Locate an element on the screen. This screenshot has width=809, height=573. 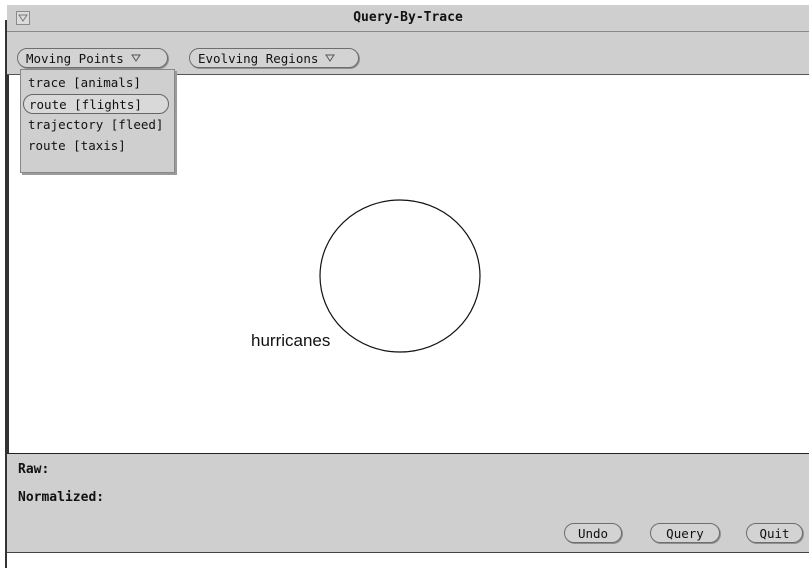
evolving-regions-menu-button: Evolving Regions is located at coordinates (274, 58).